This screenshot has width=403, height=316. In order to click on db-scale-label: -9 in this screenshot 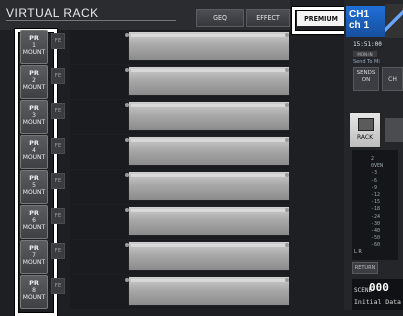, I will do `click(374, 187)`.